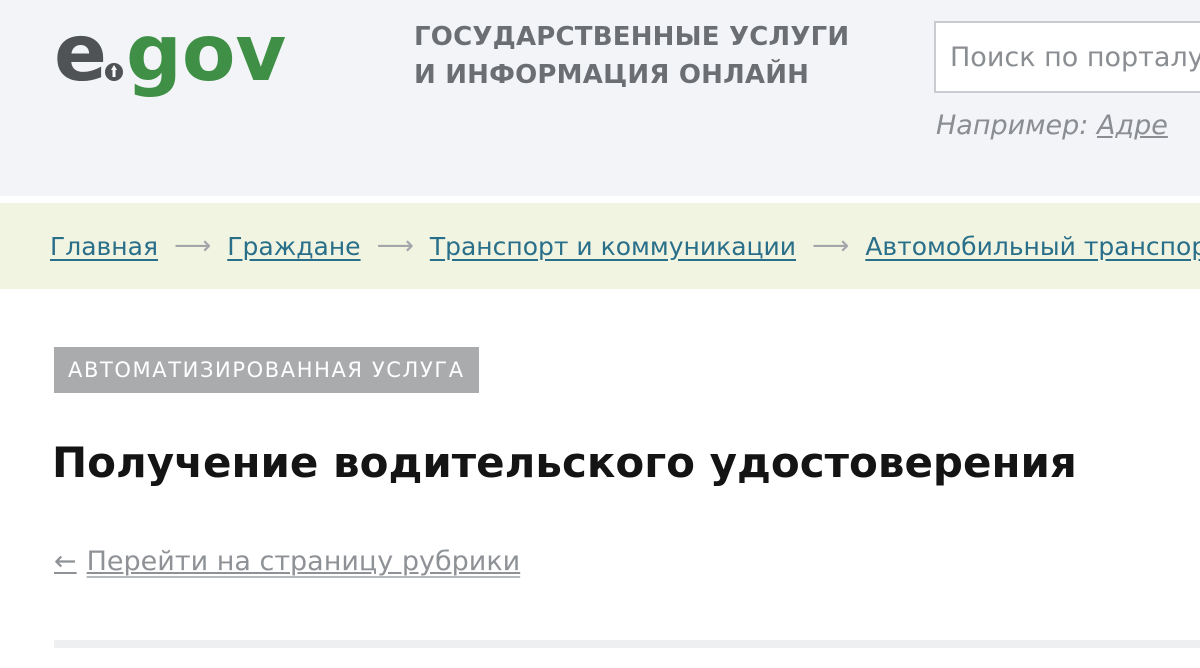 Image resolution: width=1200 pixels, height=668 pixels. I want to click on search-example-label: Например:, so click(1012, 125).